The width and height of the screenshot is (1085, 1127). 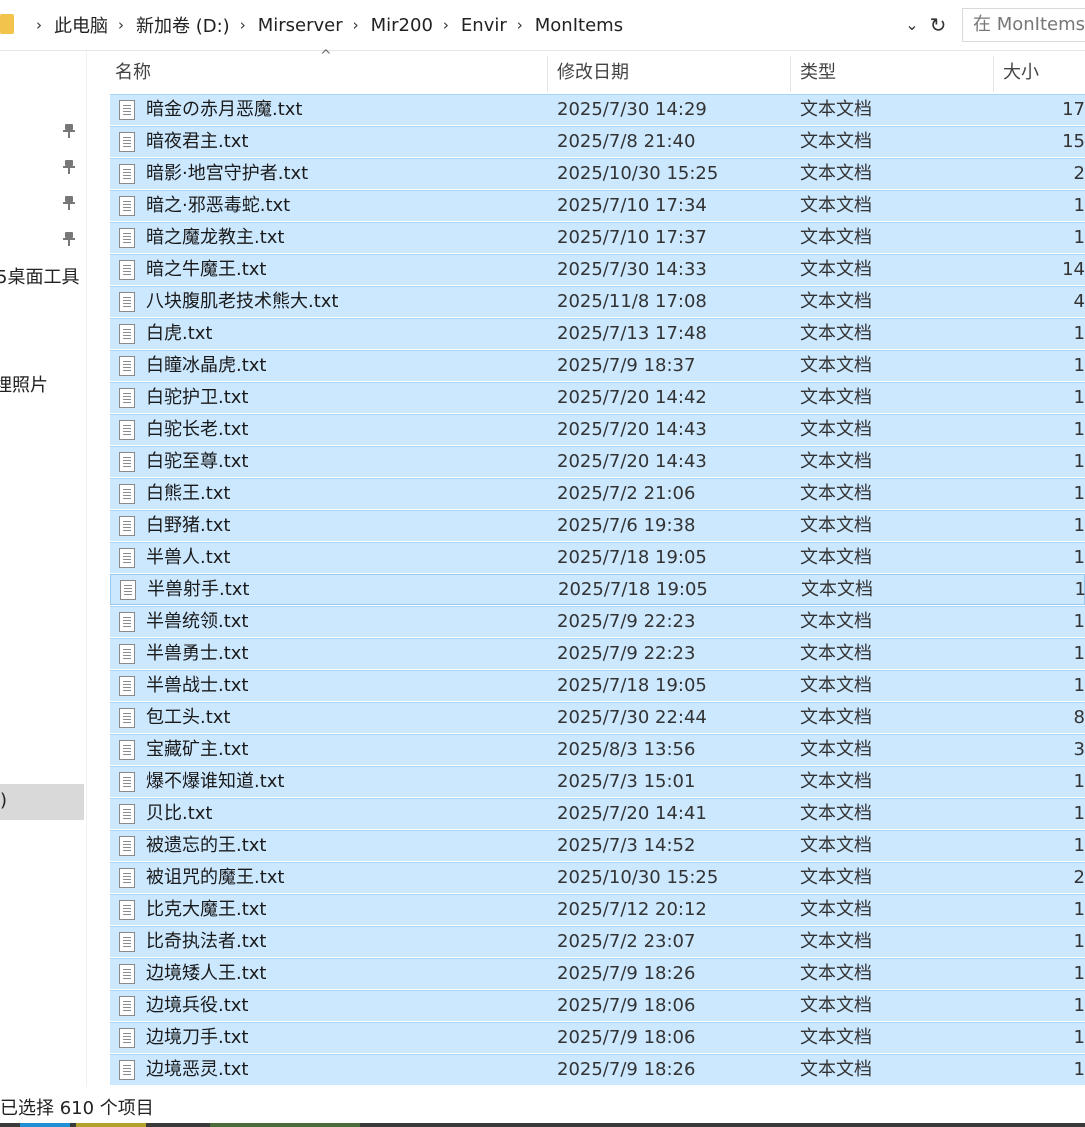 What do you see at coordinates (133, 73) in the screenshot?
I see `header-name: 名称` at bounding box center [133, 73].